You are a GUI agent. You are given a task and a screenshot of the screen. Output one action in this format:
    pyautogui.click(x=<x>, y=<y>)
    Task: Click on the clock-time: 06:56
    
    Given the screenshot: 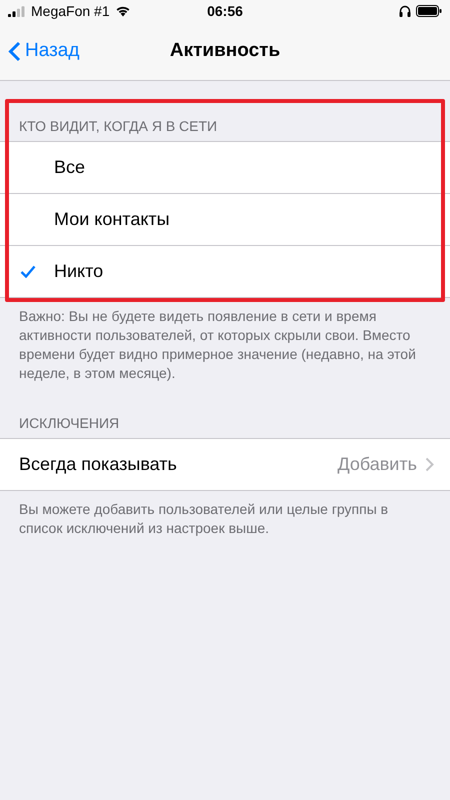 What is the action you would take?
    pyautogui.click(x=225, y=11)
    